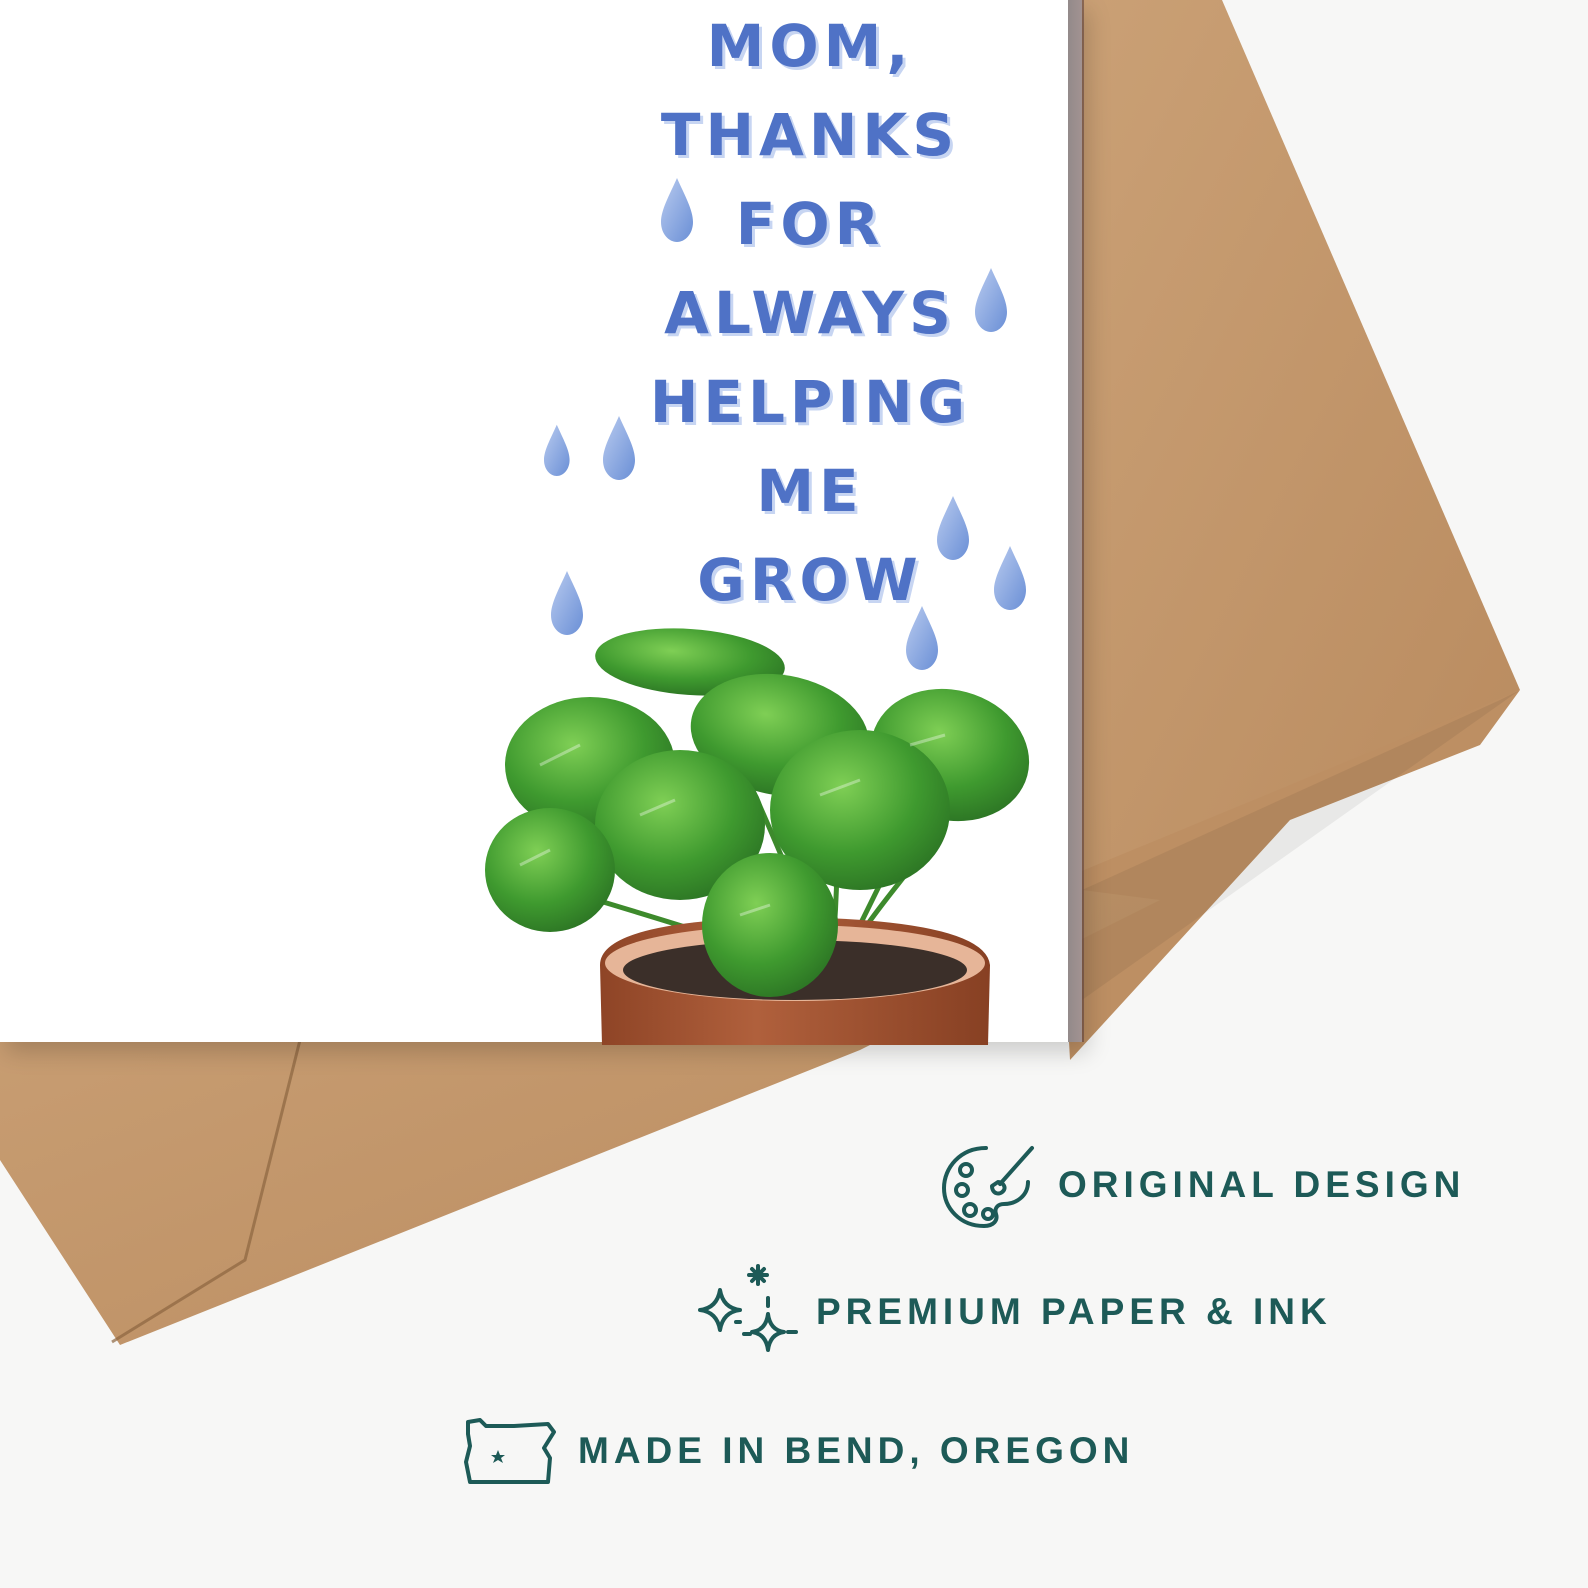 Image resolution: width=1588 pixels, height=1588 pixels. What do you see at coordinates (1074, 1311) in the screenshot?
I see `feature-label: PREMIUM PAPER & INK` at bounding box center [1074, 1311].